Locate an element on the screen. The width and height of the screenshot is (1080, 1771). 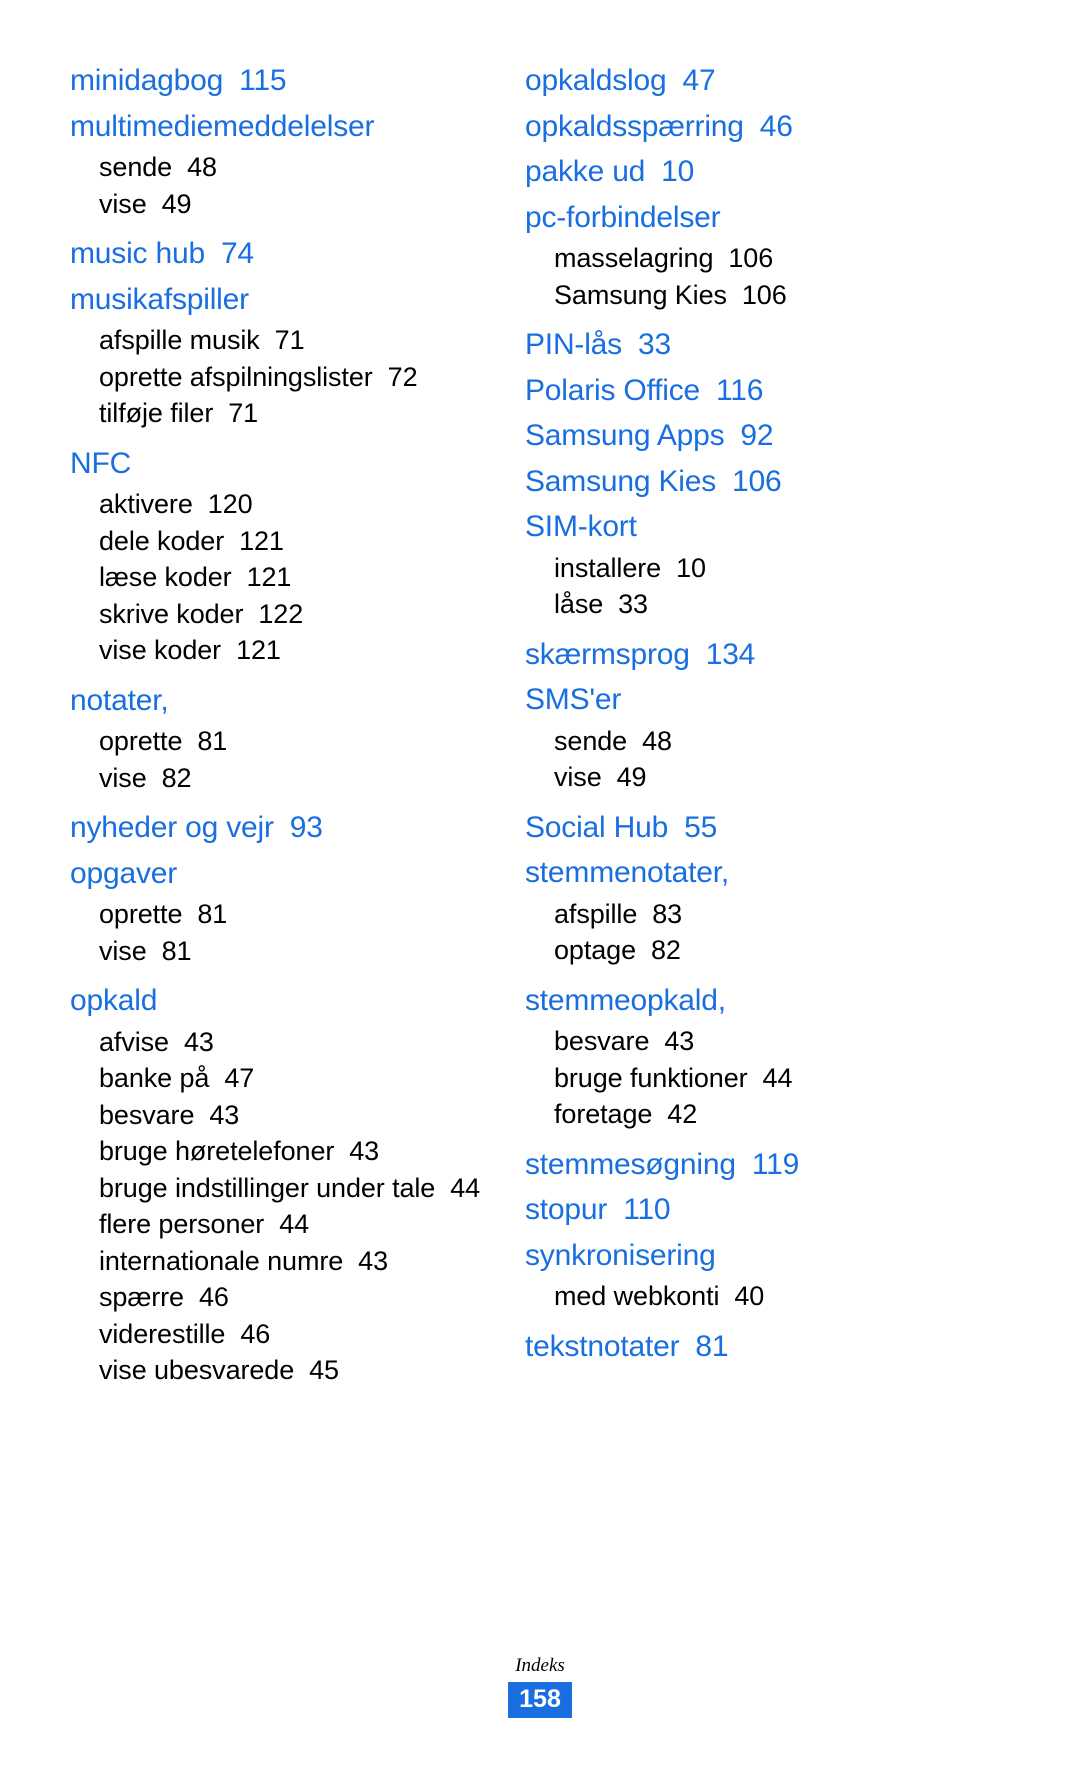
index-term: stopur is located at coordinates (566, 1209).